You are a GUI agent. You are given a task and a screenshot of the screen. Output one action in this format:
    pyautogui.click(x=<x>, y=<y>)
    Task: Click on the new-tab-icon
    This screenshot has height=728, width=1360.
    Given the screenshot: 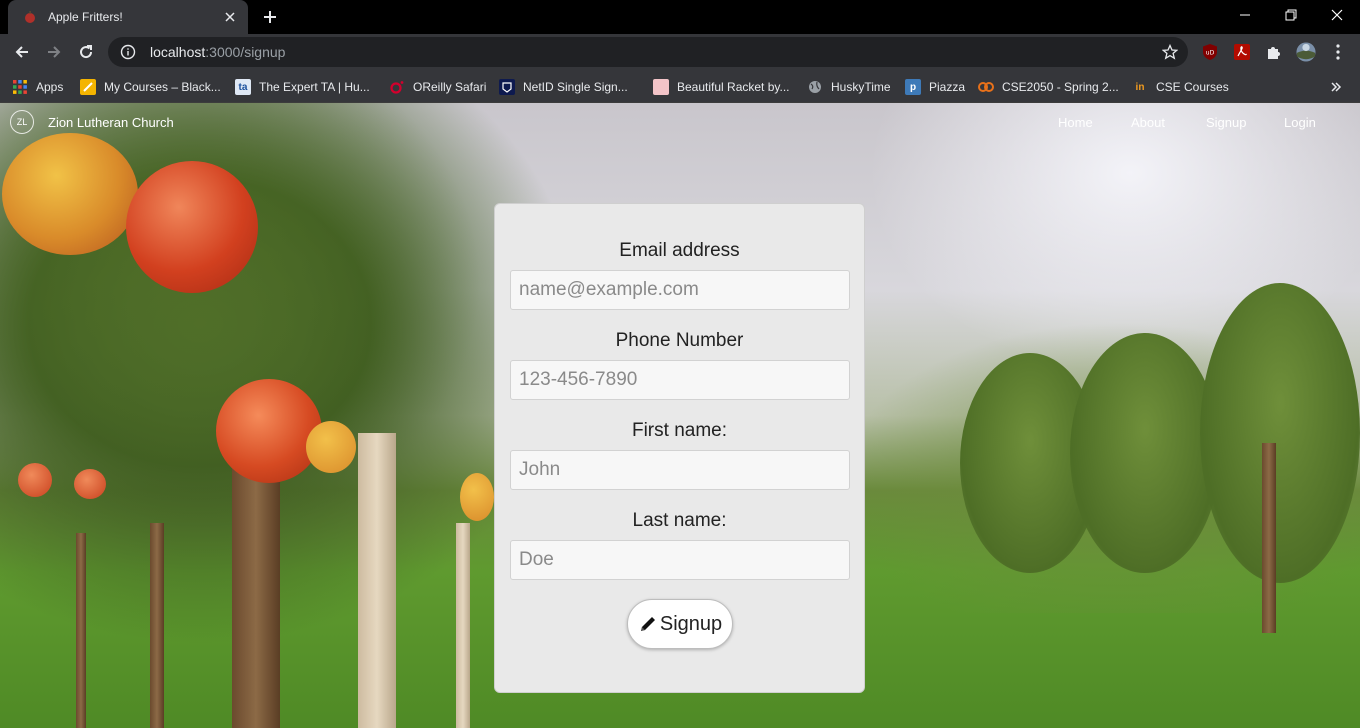 What is the action you would take?
    pyautogui.click(x=270, y=17)
    